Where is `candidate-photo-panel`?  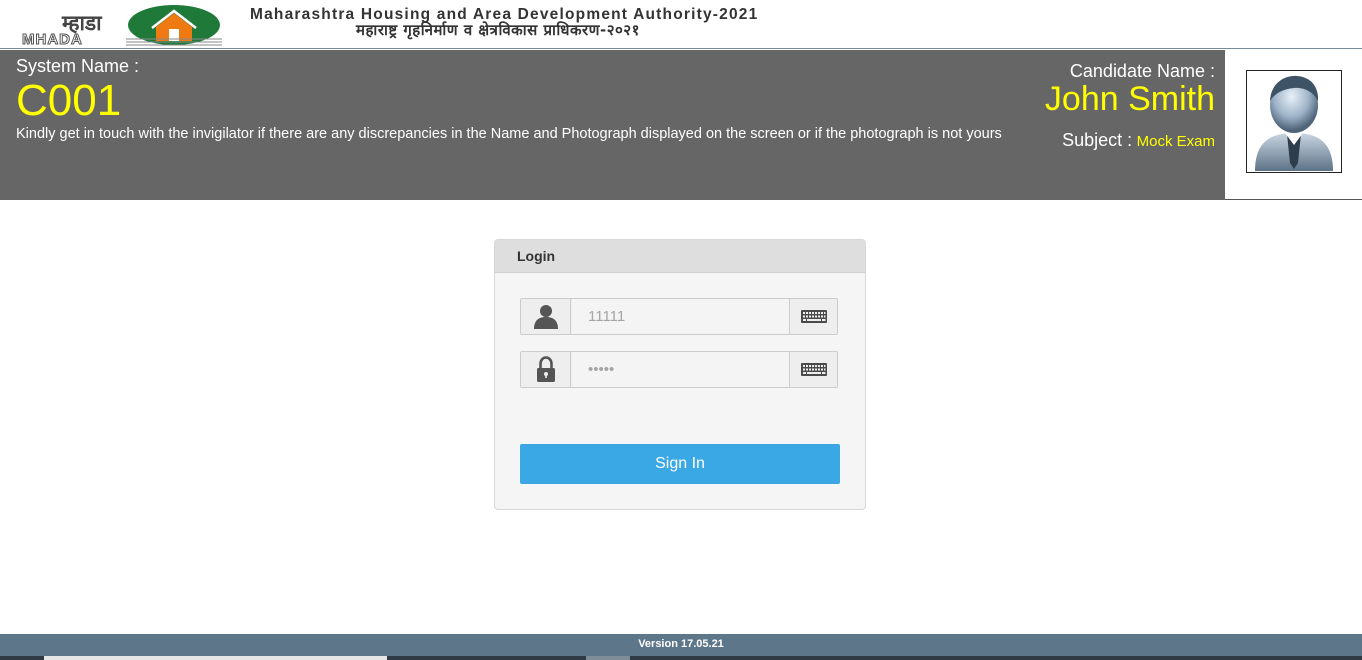
candidate-photo-panel is located at coordinates (1293, 125).